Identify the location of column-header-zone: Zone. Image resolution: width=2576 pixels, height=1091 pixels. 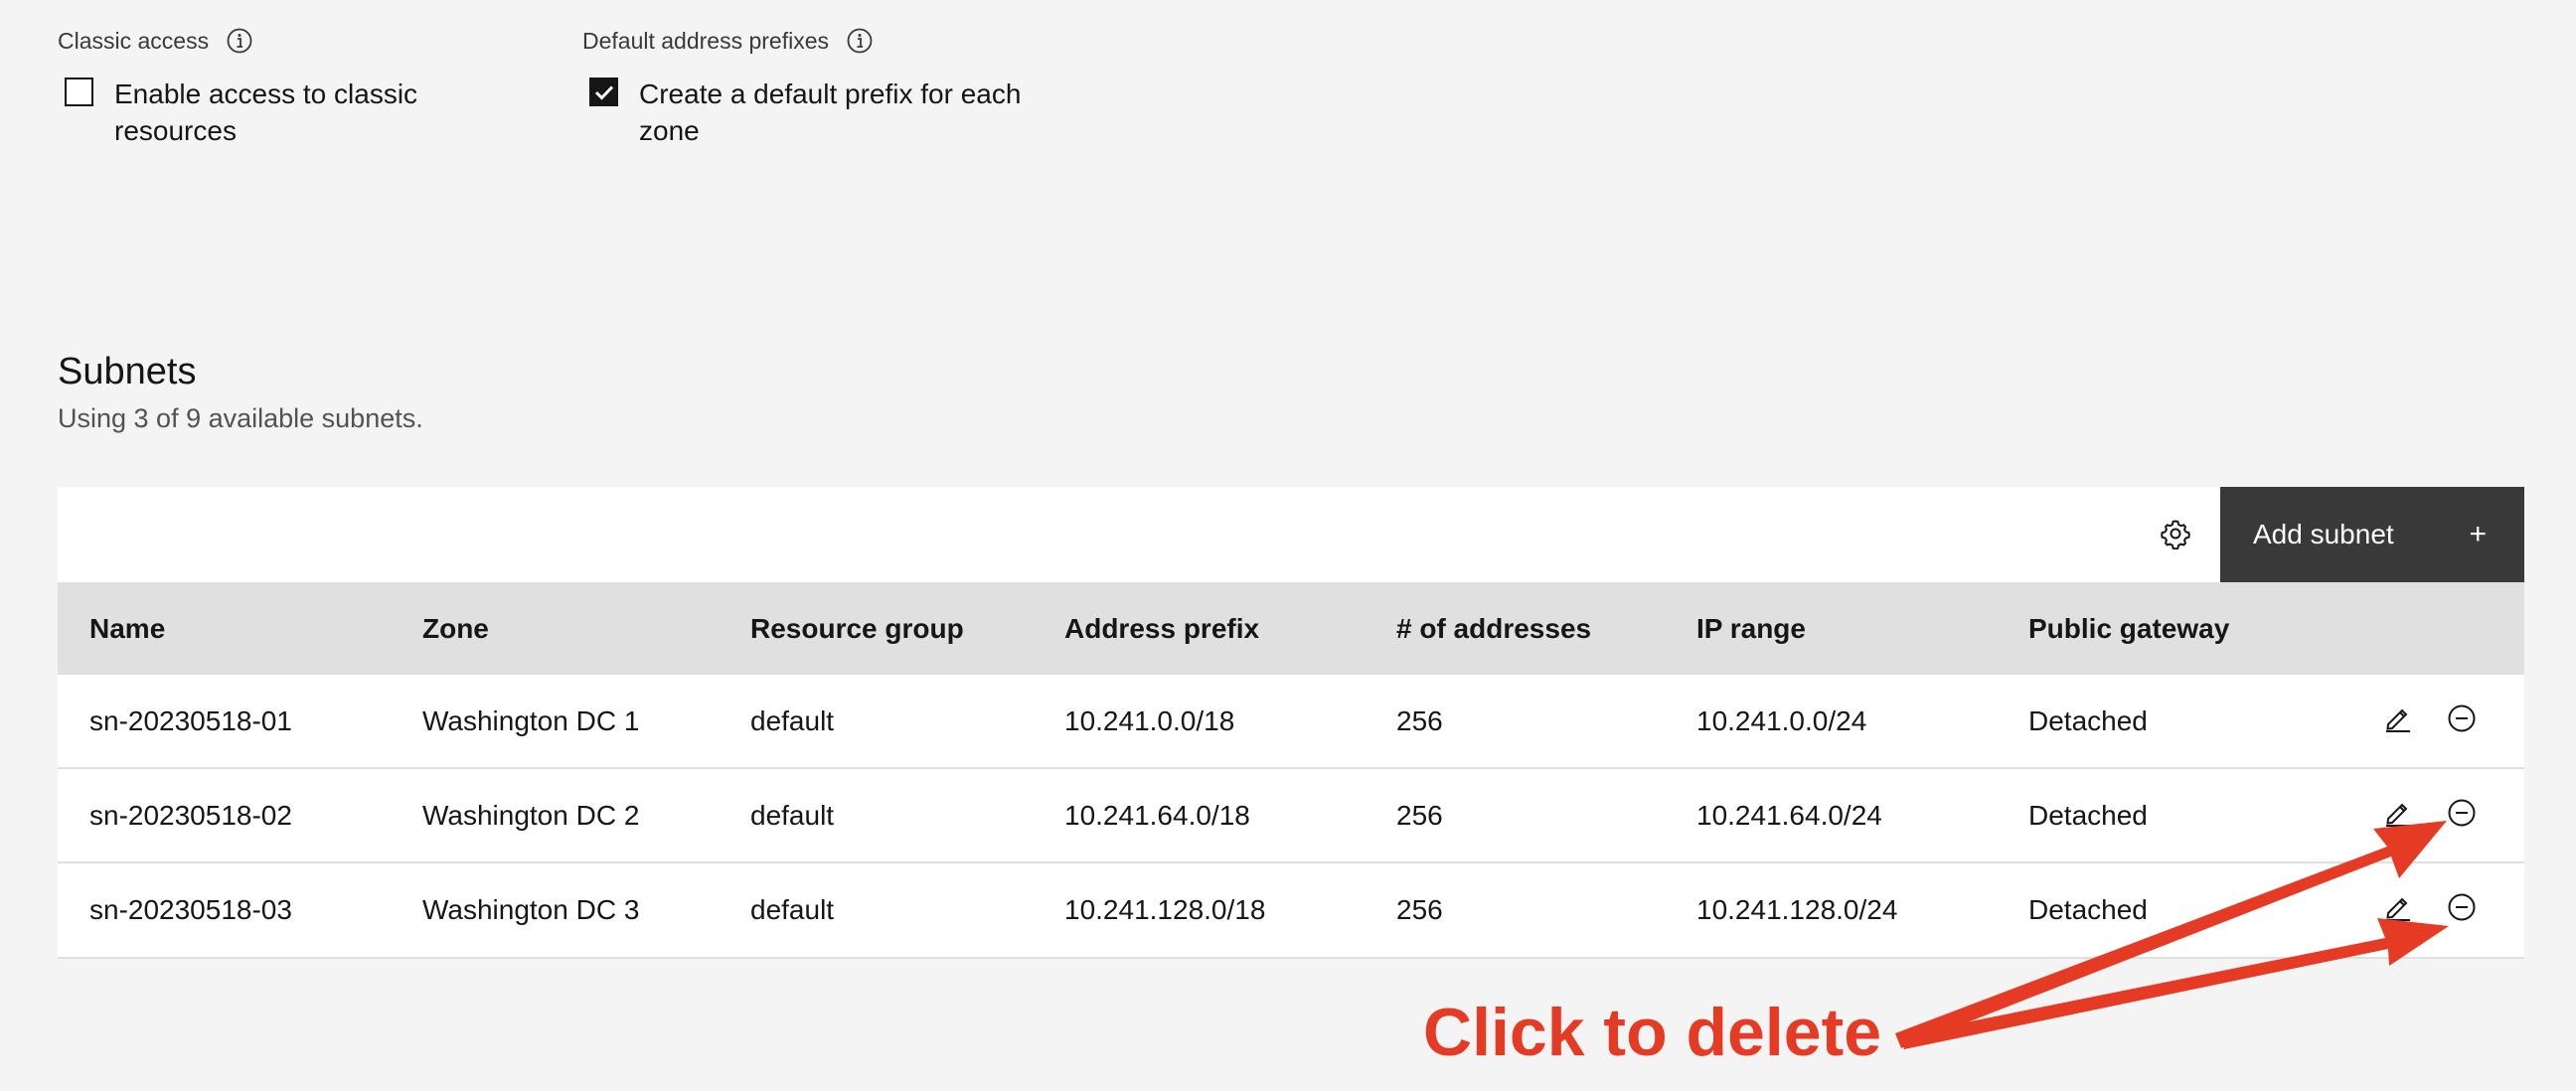
(455, 628).